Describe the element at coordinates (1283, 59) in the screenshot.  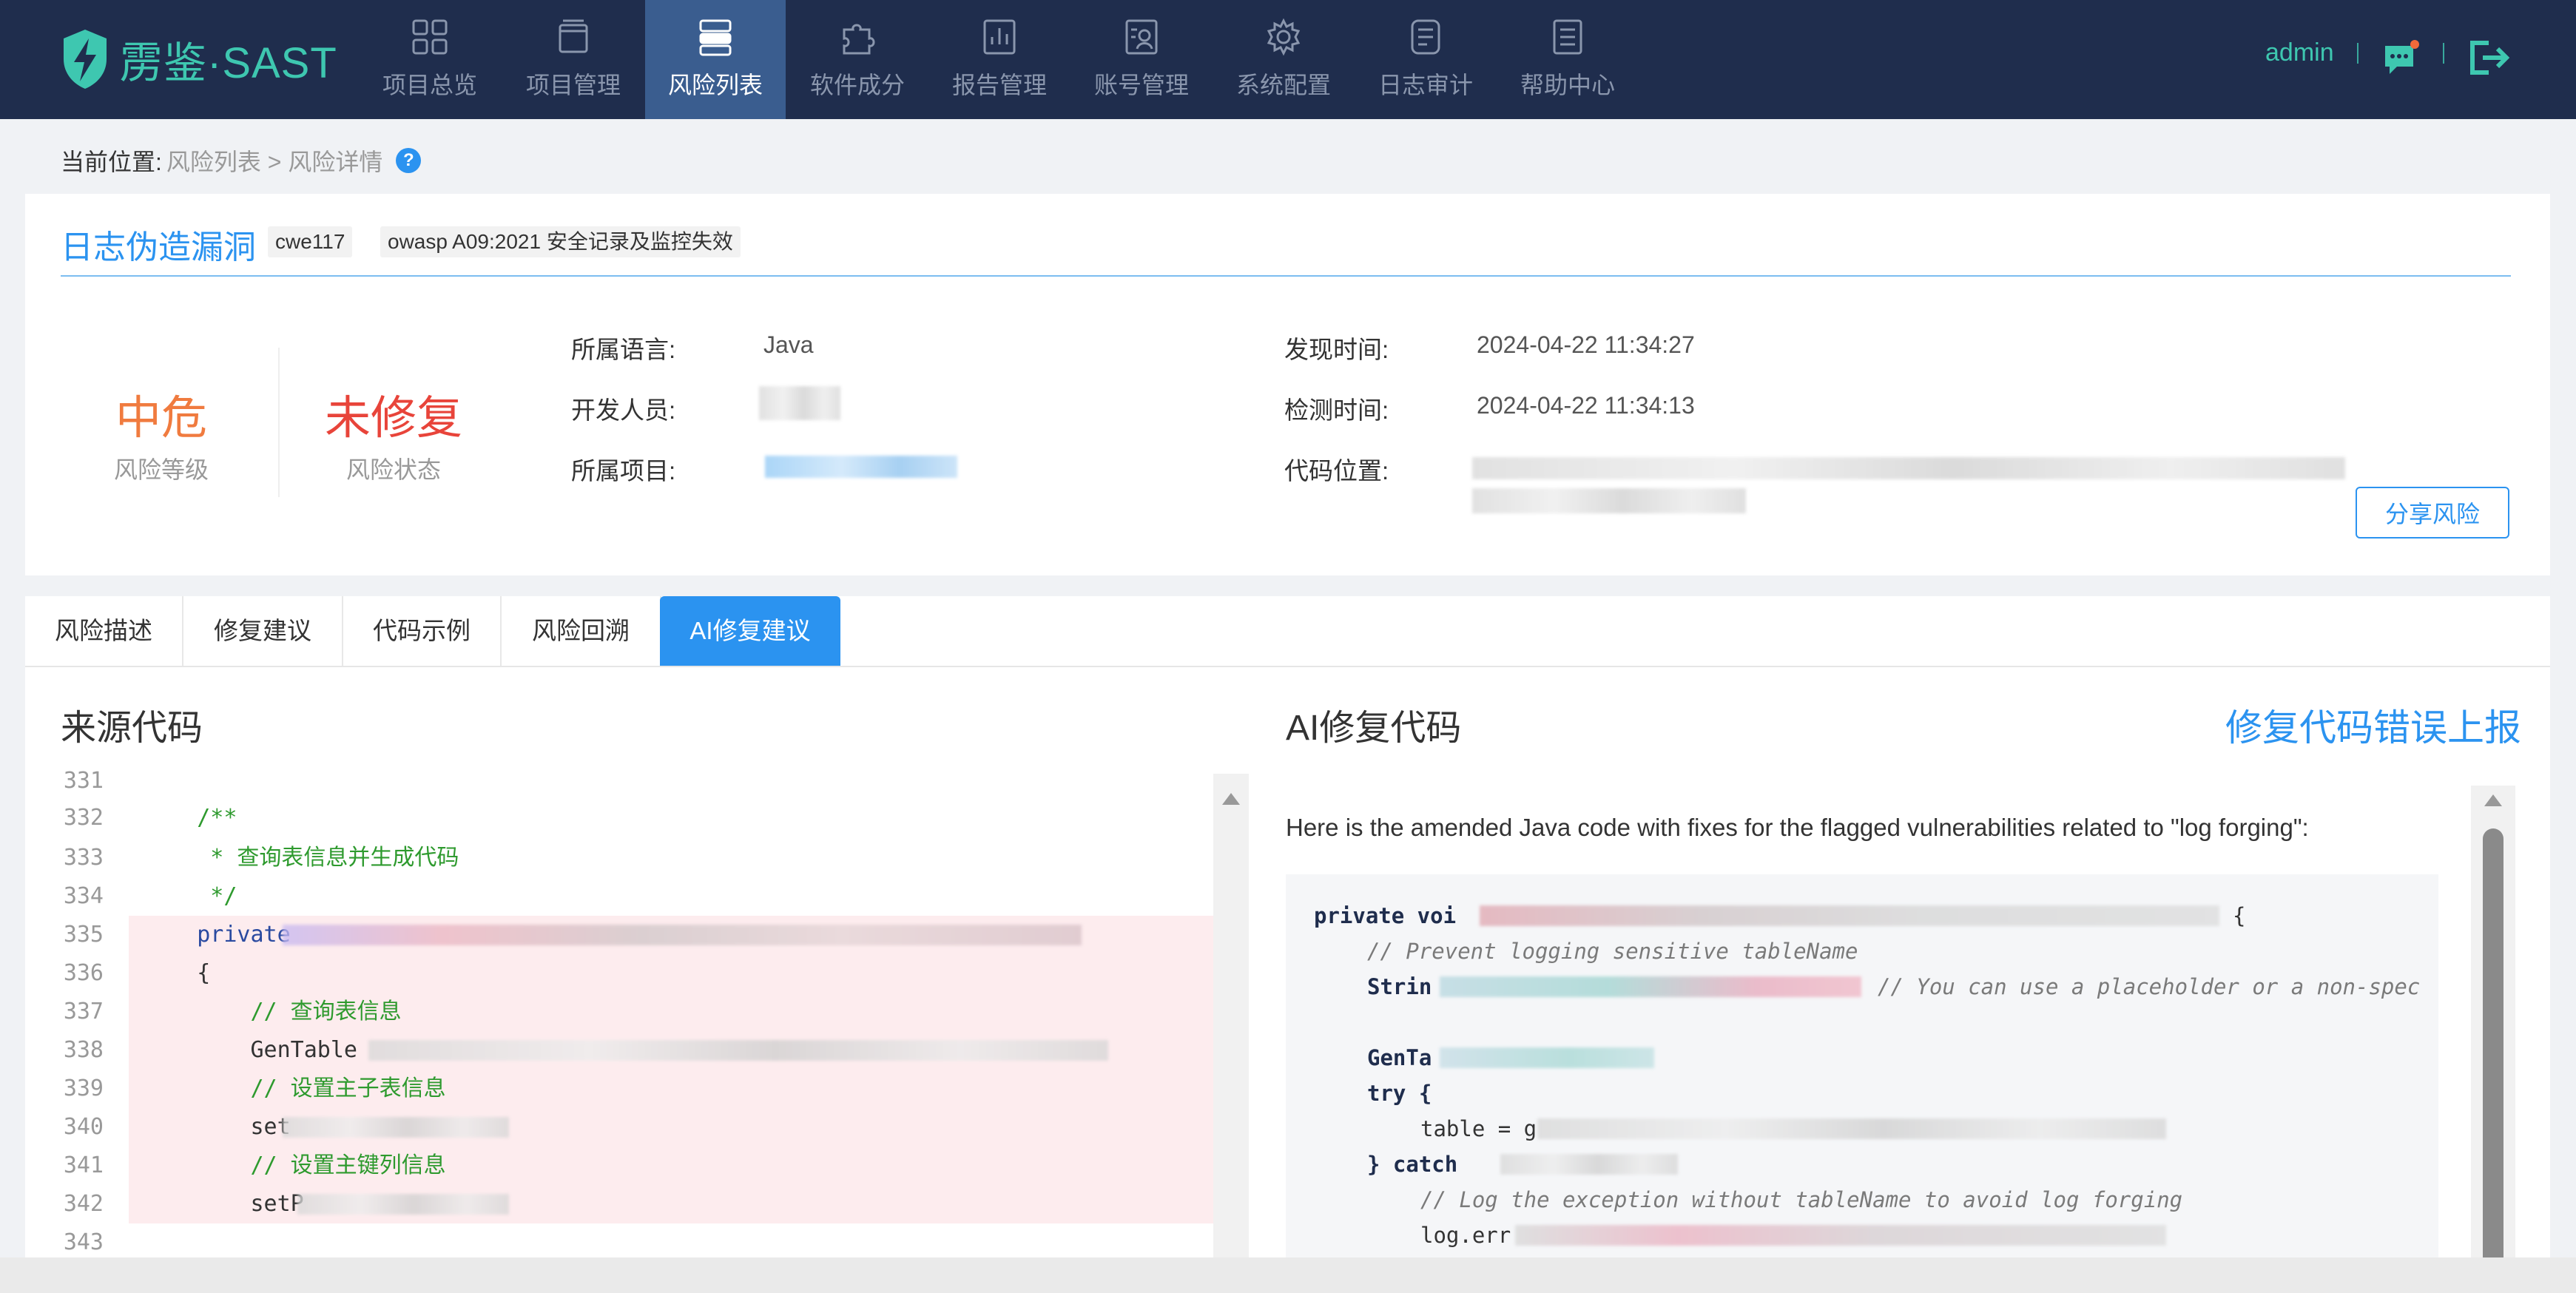
I see `nav-item-settings: 系统配置` at that location.